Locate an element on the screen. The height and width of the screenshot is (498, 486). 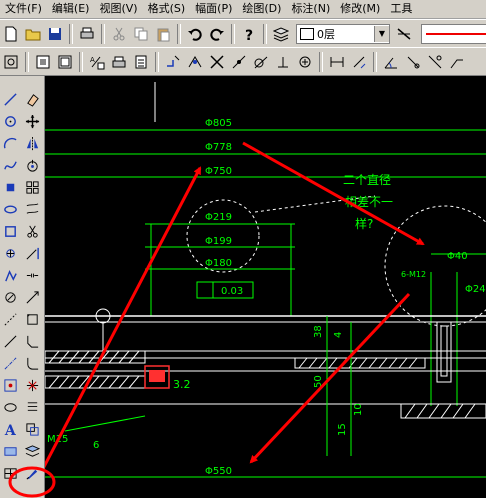
menu-format: 格式(S) is located at coordinates (167, 9).